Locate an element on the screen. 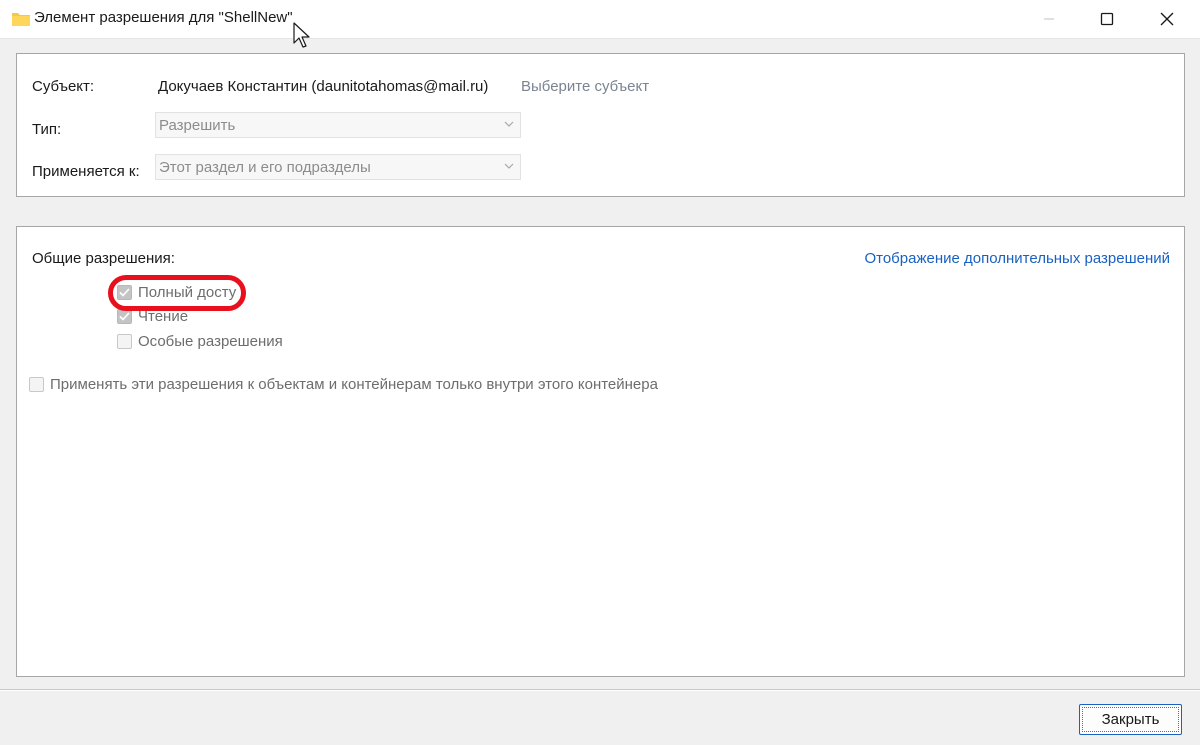 Image resolution: width=1200 pixels, height=745 pixels. minimize-icon is located at coordinates (1049, 19).